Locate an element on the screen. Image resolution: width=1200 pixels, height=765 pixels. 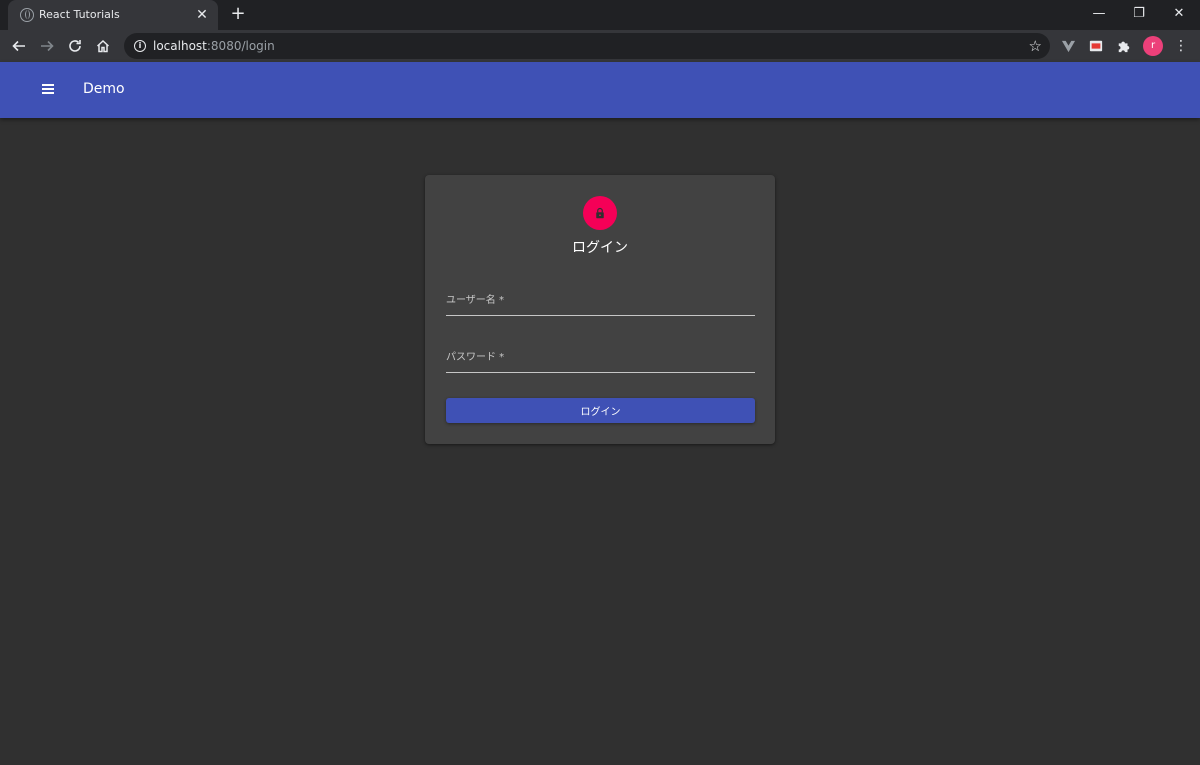
password-underline is located at coordinates (600, 372).